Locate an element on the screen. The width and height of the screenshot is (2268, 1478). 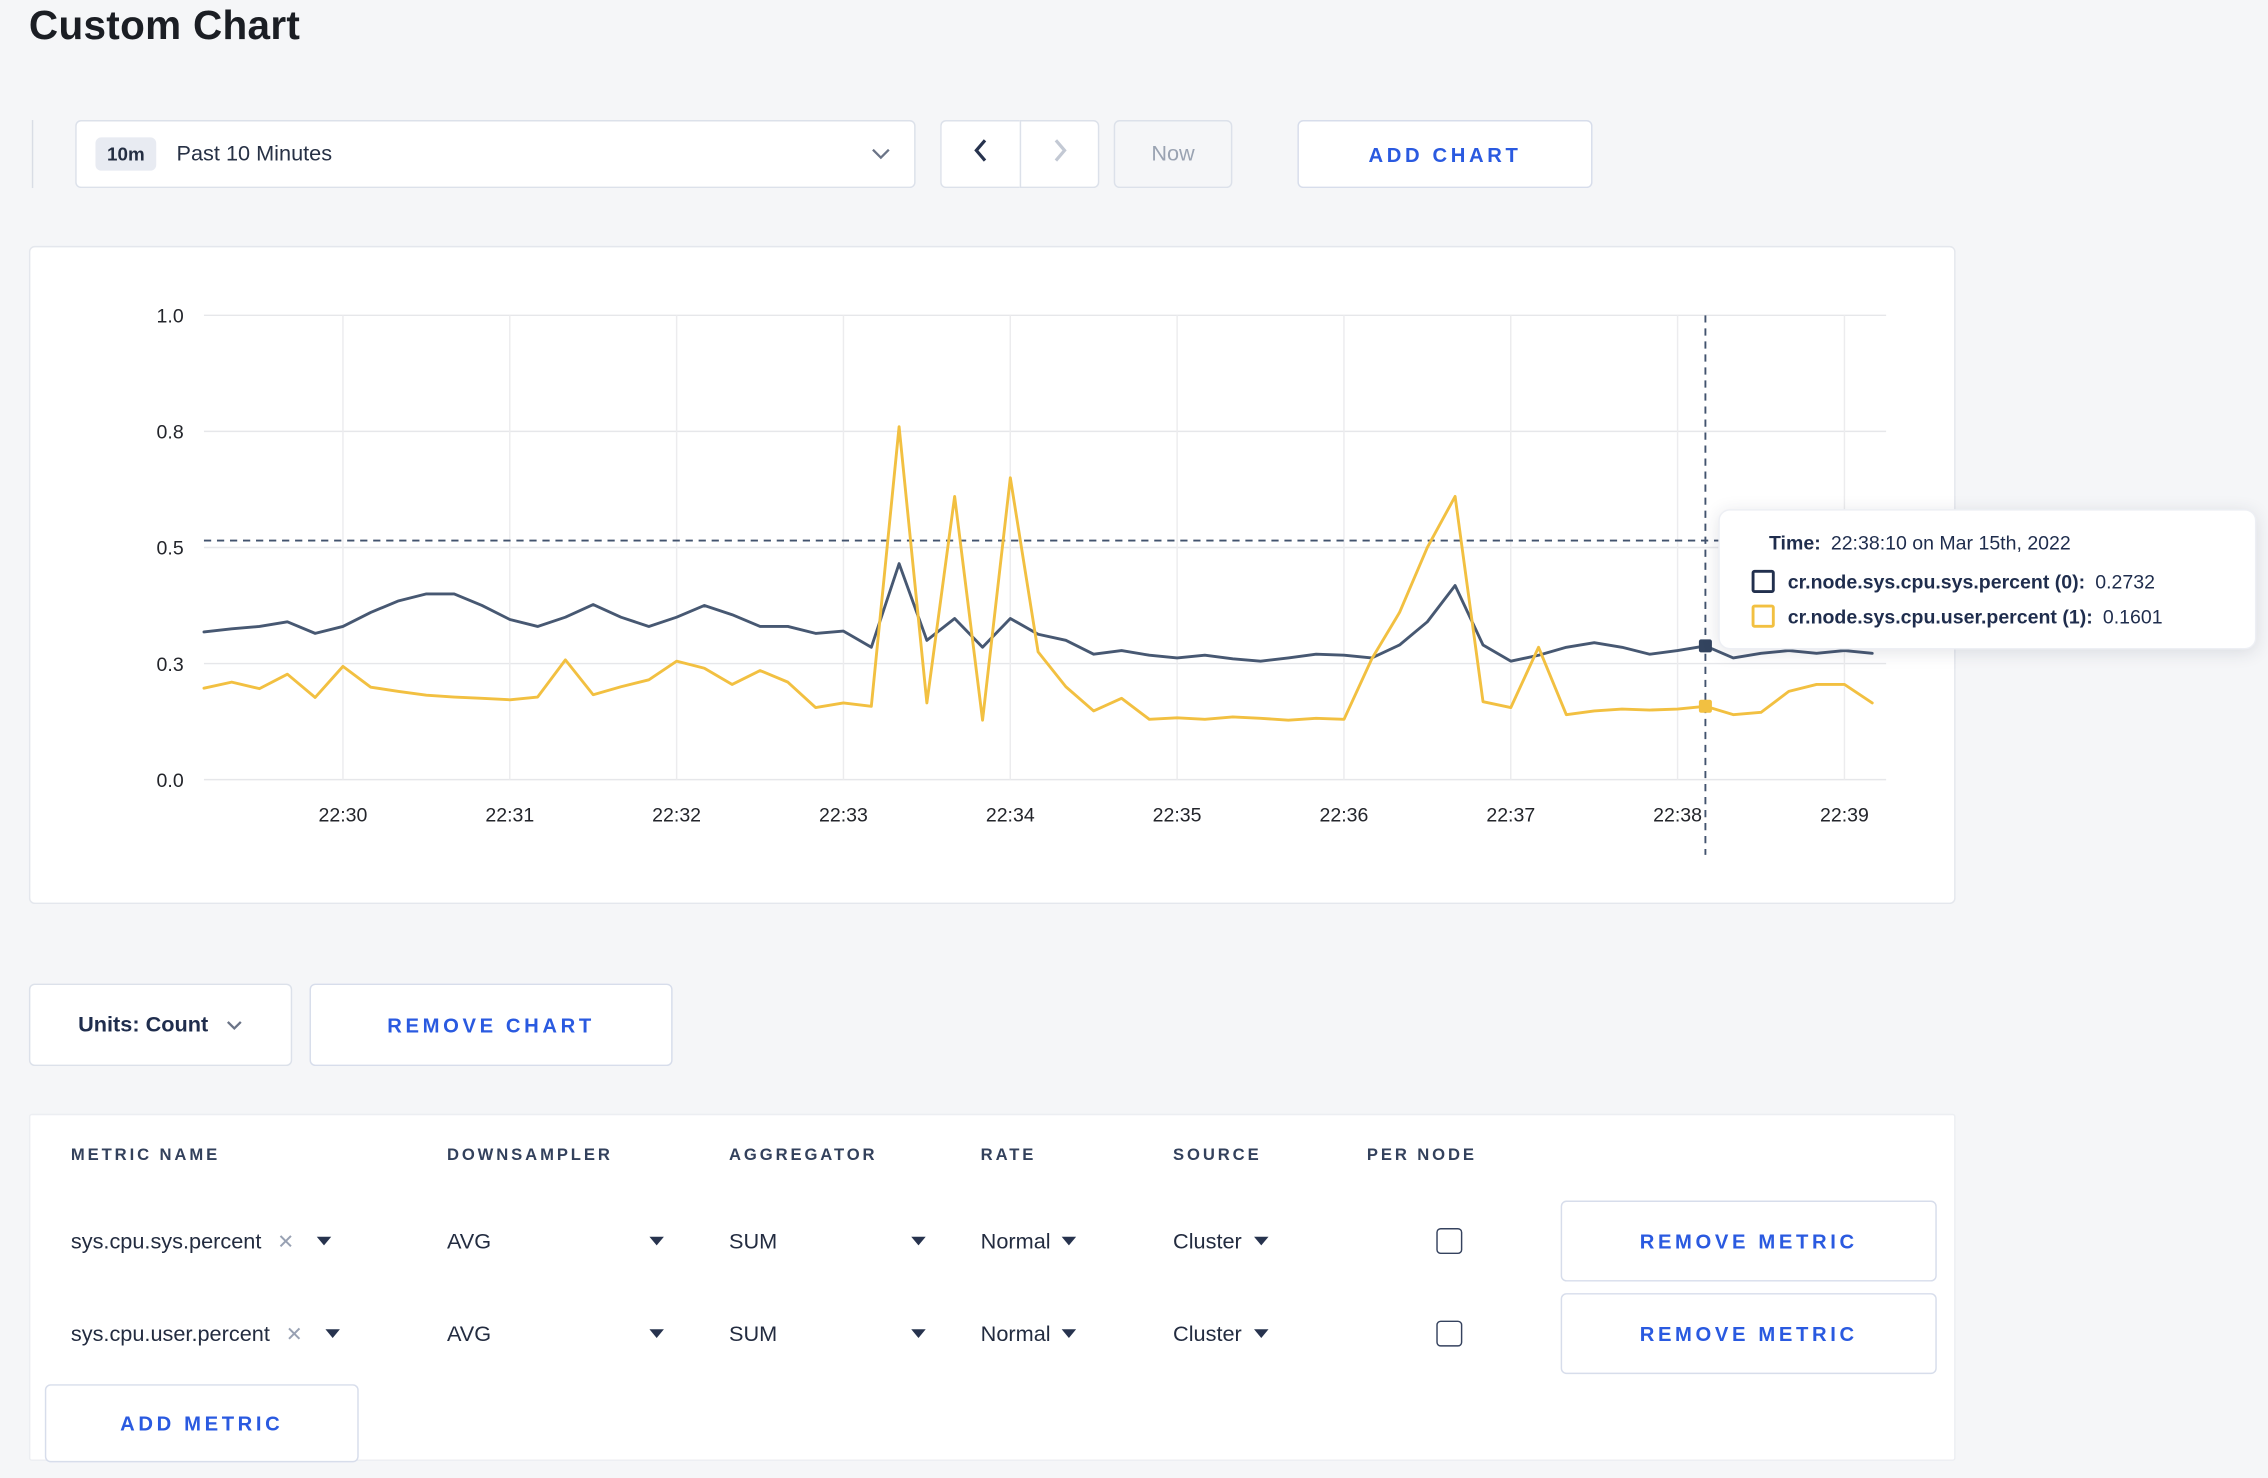
svg-text: 22:37 is located at coordinates (1510, 816).